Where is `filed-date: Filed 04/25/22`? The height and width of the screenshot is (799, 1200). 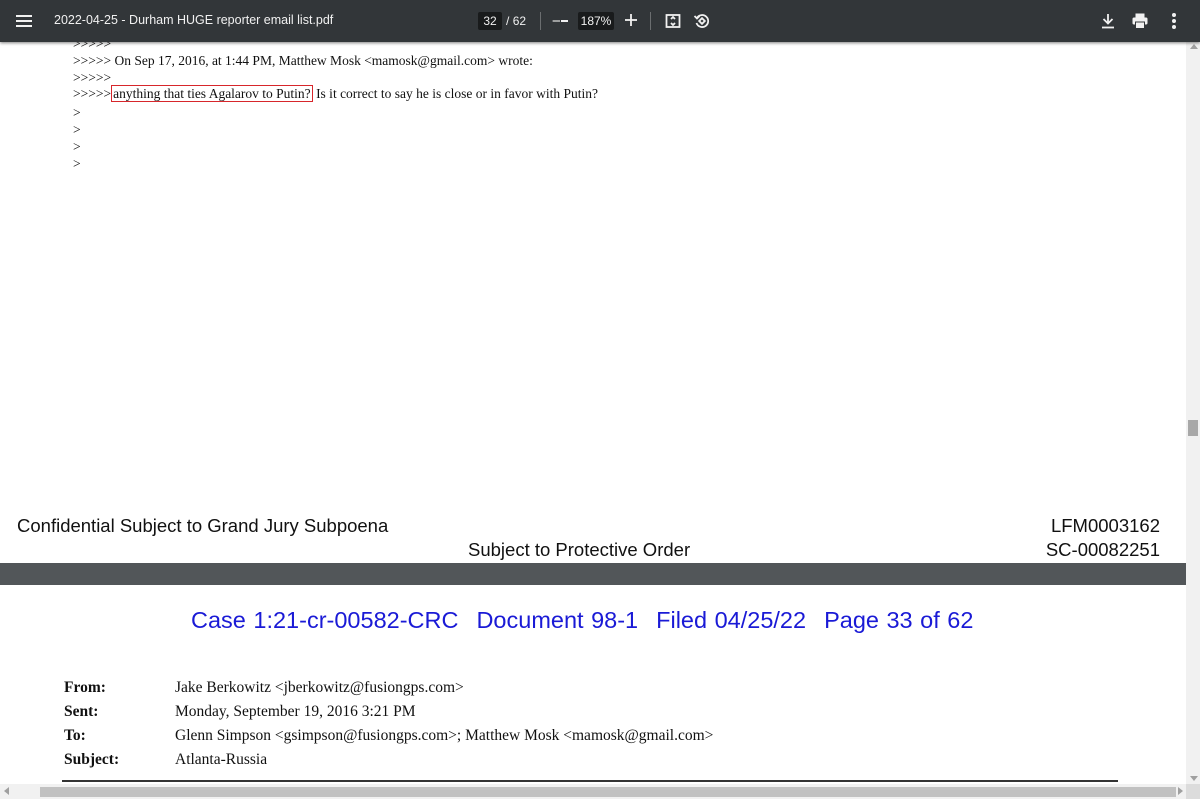
filed-date: Filed 04/25/22 is located at coordinates (731, 620).